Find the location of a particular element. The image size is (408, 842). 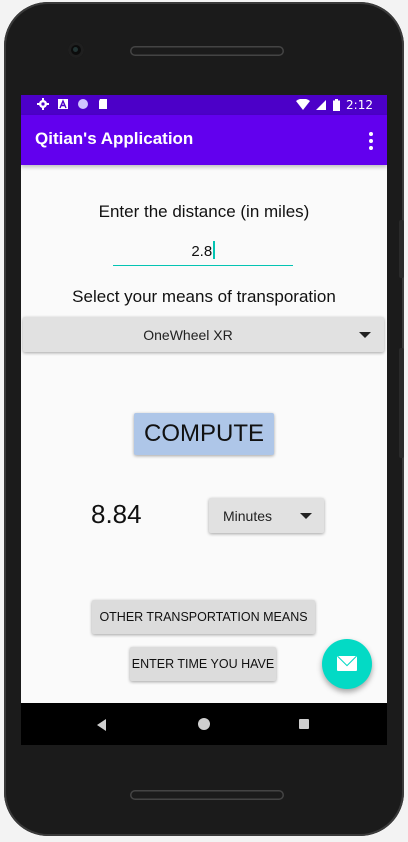

email-fab is located at coordinates (347, 664).